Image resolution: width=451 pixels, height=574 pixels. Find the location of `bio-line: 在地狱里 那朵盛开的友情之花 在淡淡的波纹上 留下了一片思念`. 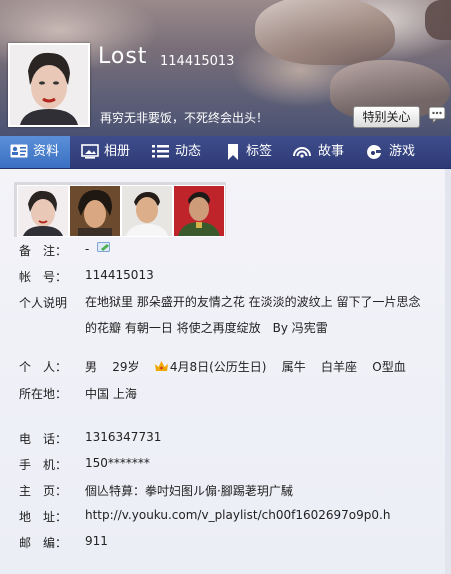

bio-line: 在地狱里 那朵盛开的友情之花 在淡淡的波纹上 留下了一片思念 is located at coordinates (253, 302).